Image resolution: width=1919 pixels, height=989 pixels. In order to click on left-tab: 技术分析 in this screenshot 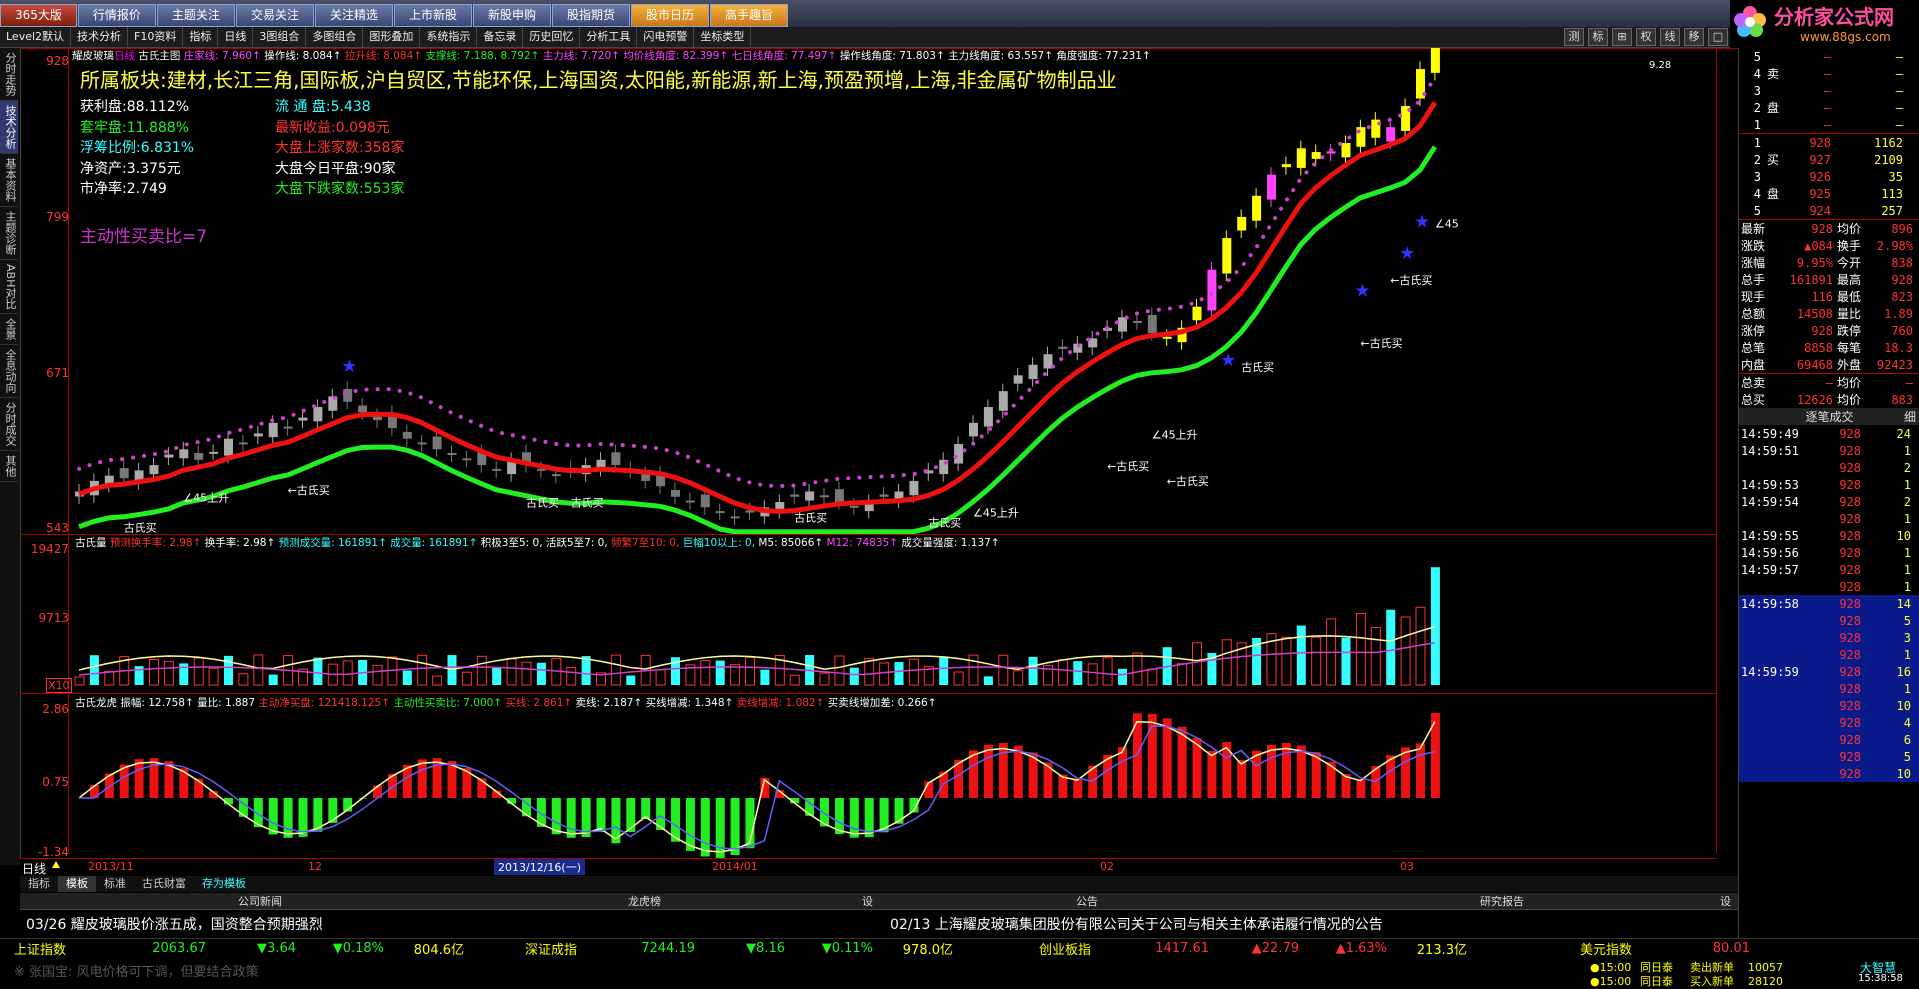, I will do `click(9, 127)`.